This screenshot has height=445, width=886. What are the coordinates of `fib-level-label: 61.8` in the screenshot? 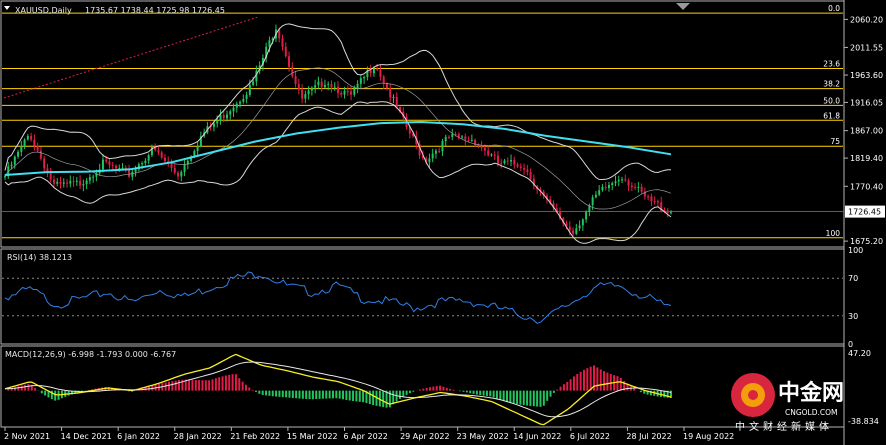 It's located at (831, 115).